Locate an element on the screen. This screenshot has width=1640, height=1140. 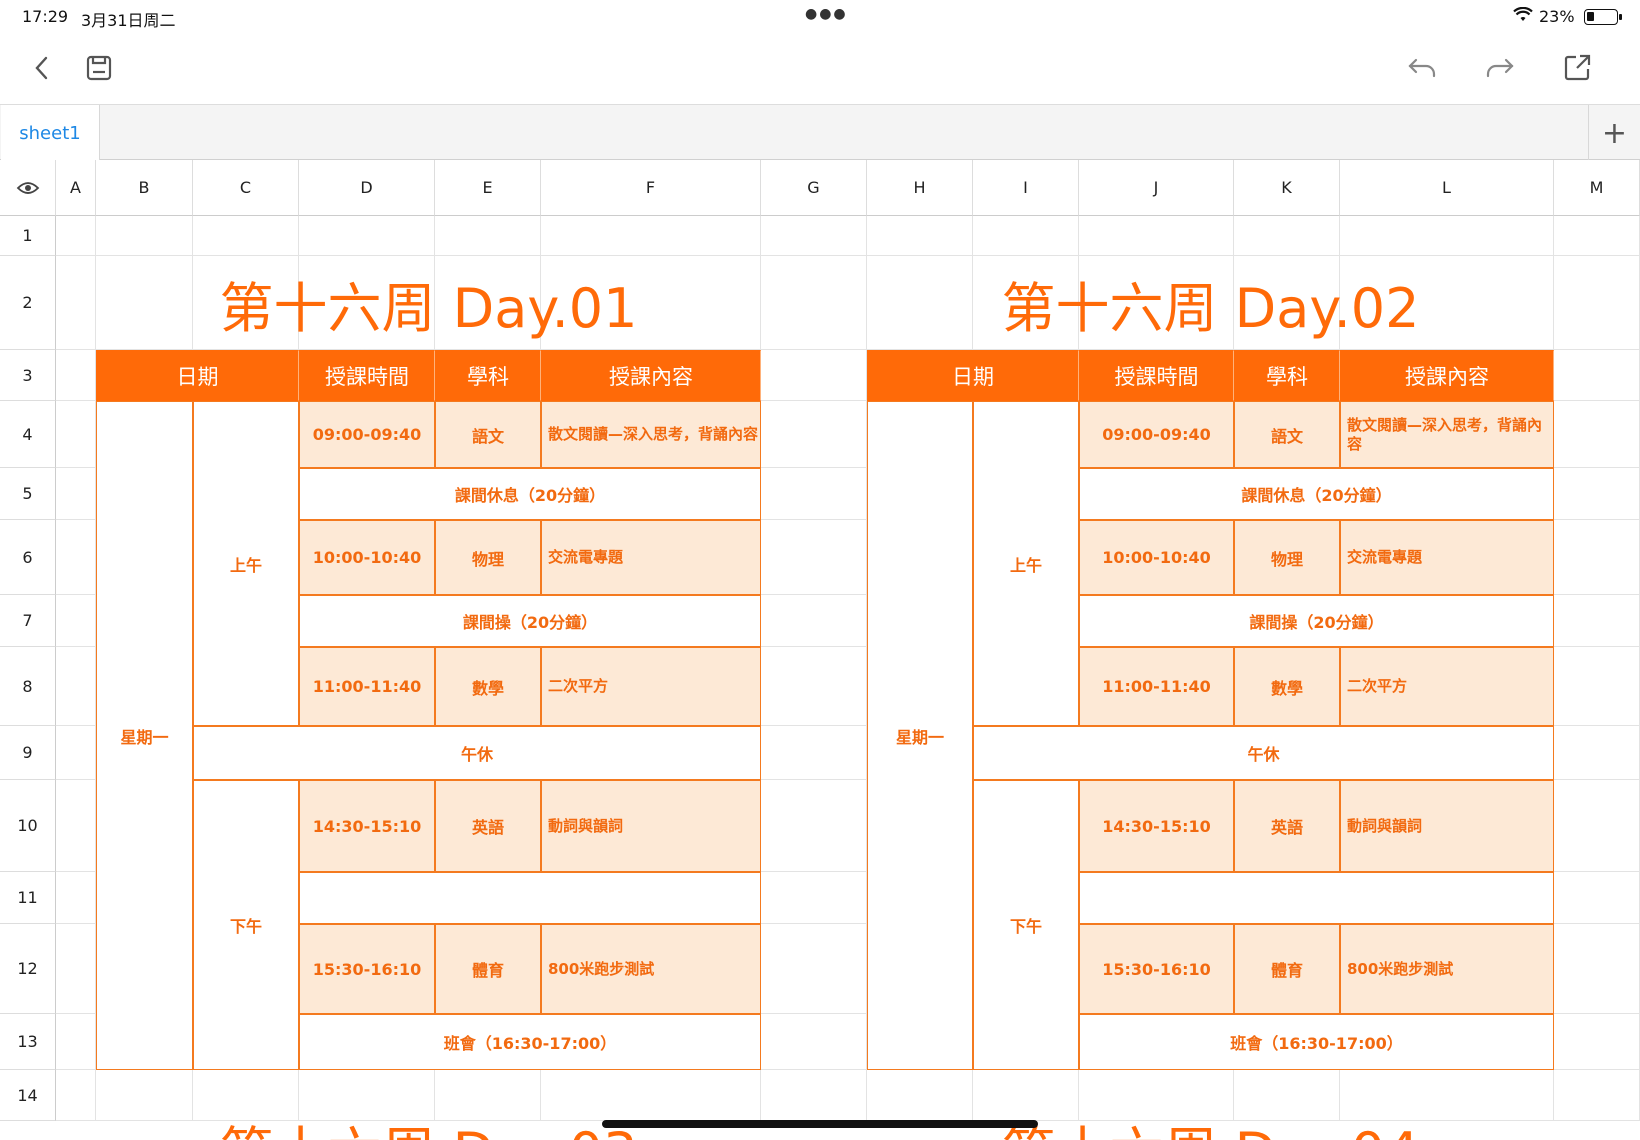
row-header: 10 is located at coordinates (28, 826).